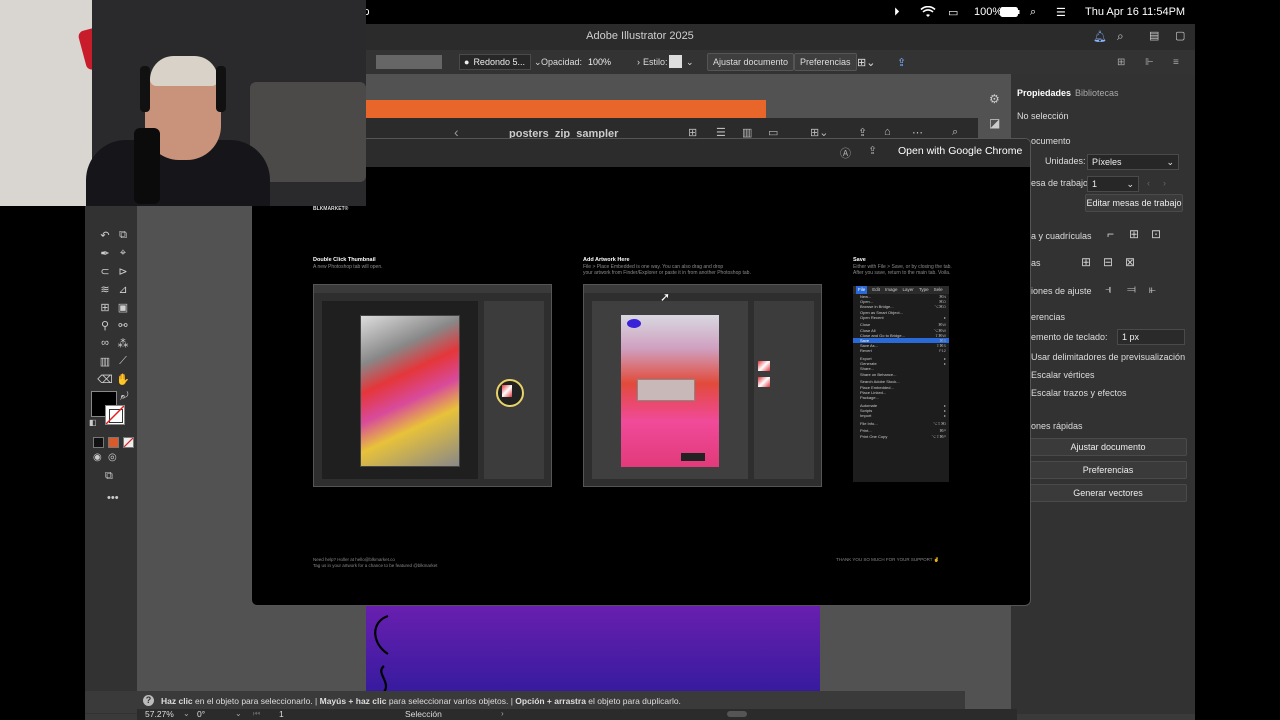  What do you see at coordinates (1108, 493) in the screenshot?
I see `quick-generar-button: Generar vectores` at bounding box center [1108, 493].